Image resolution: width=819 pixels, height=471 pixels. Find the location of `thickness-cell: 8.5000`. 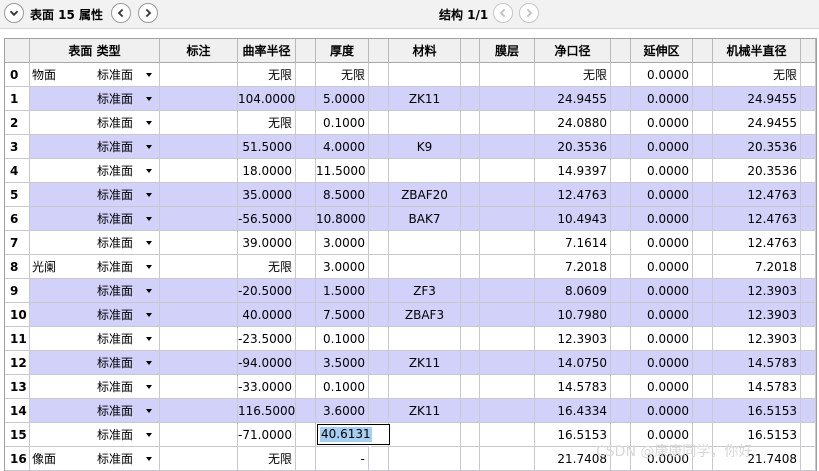

thickness-cell: 8.5000 is located at coordinates (342, 195).